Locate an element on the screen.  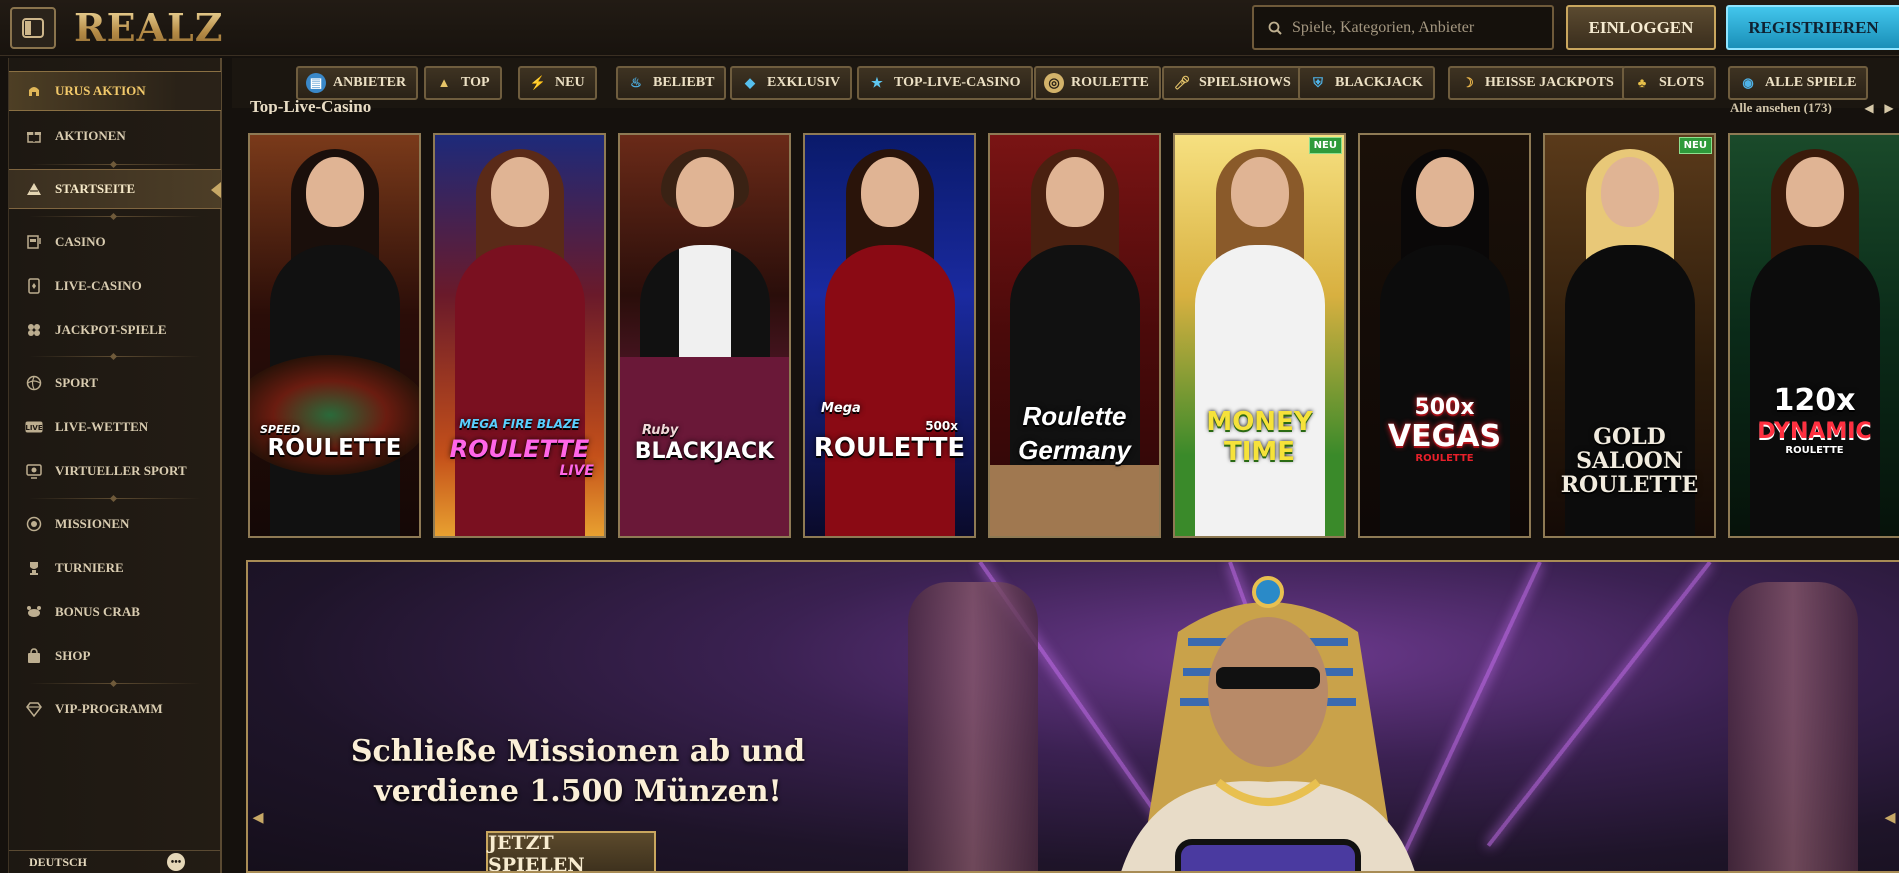
game-card-vegas-roulette: 500x VEGAS ROULETTE is located at coordinates (1444, 335).